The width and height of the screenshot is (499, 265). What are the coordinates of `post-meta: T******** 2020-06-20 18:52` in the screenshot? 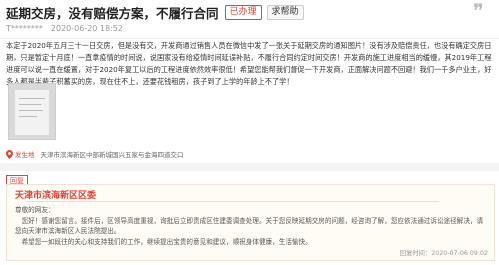 It's located at (249, 28).